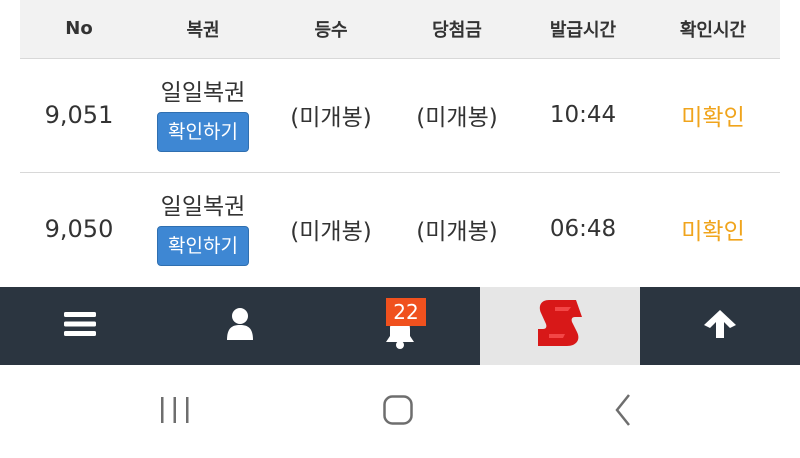 The height and width of the screenshot is (458, 800). I want to click on brand-logo-icon, so click(560, 326).